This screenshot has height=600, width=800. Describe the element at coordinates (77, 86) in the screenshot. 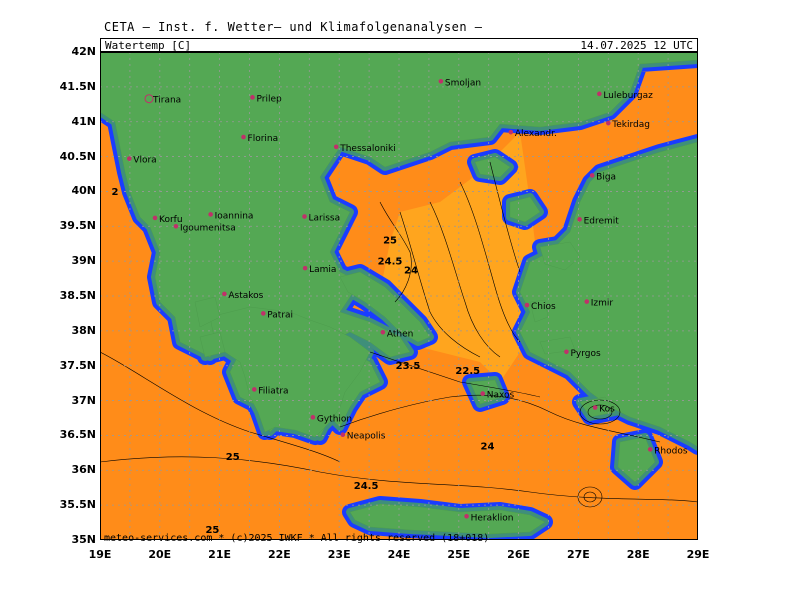

I see `latitude-tick-label: 41.5N` at that location.